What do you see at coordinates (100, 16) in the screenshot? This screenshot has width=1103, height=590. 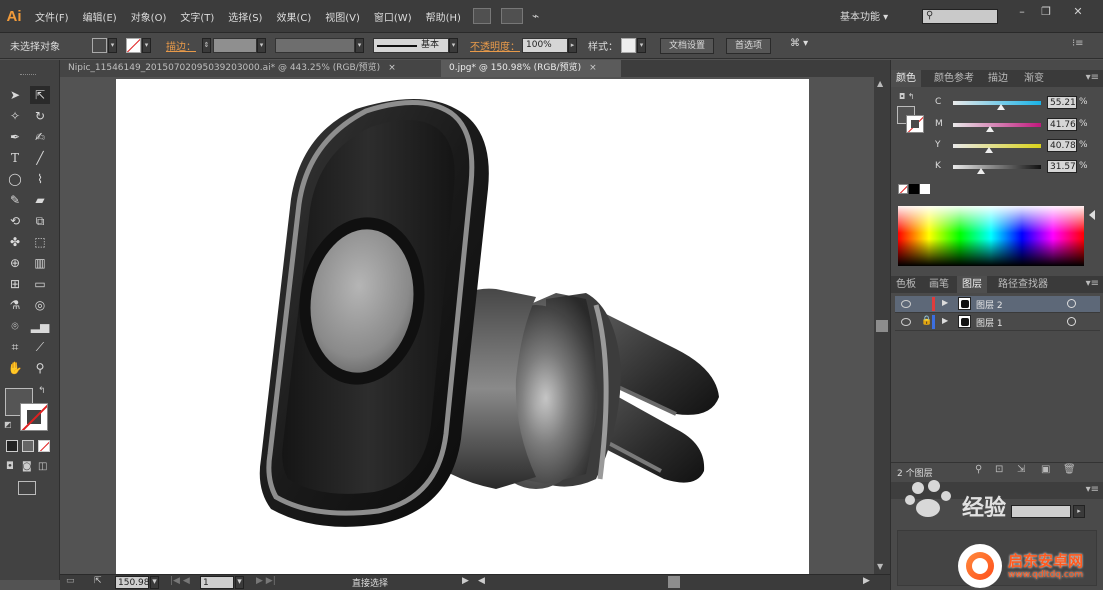 I see `menu-edit: 编辑(E)` at bounding box center [100, 16].